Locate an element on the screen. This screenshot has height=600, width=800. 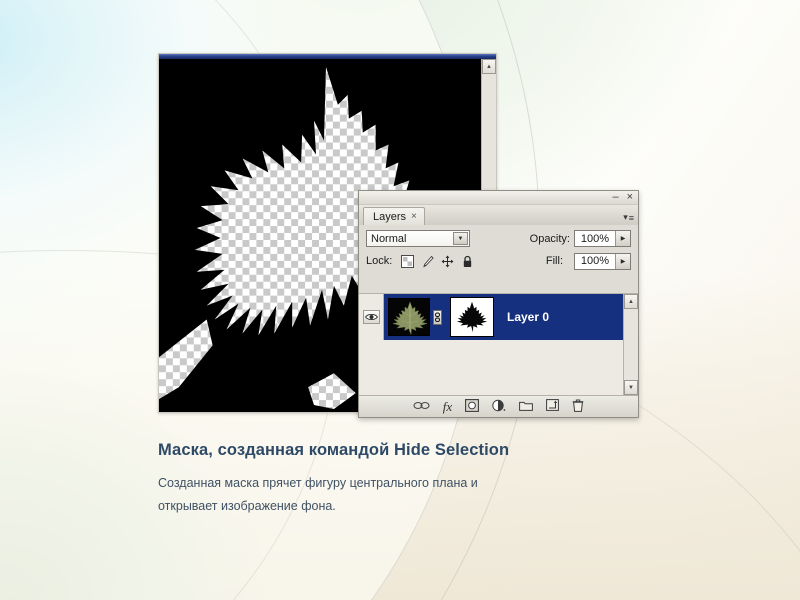
tab-layers: Layers × is located at coordinates (394, 216).